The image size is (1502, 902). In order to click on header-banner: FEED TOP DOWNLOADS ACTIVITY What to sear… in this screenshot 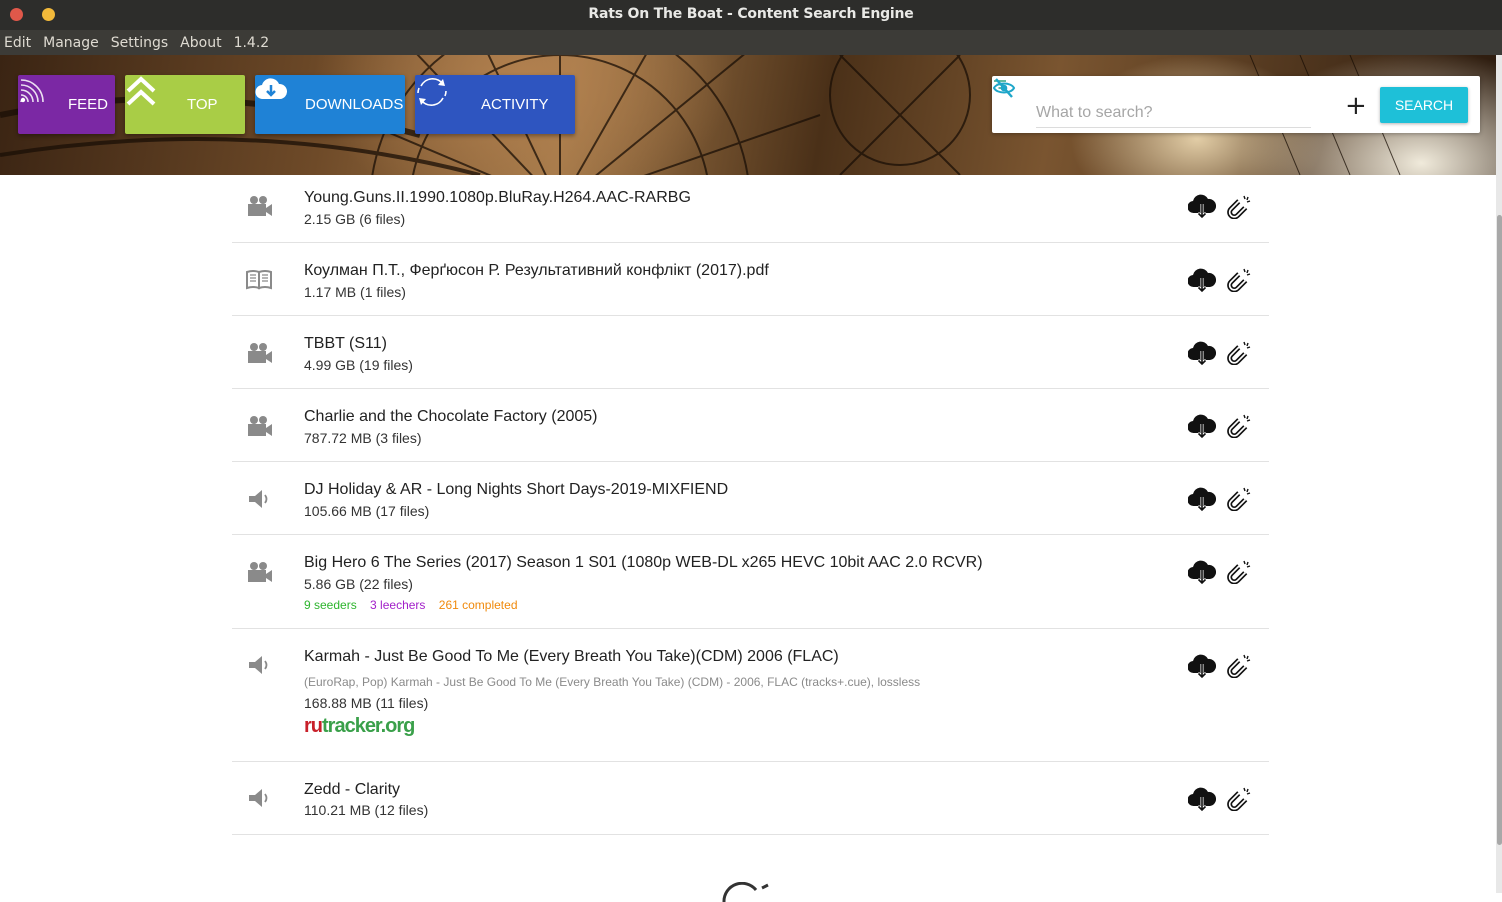, I will do `click(748, 115)`.